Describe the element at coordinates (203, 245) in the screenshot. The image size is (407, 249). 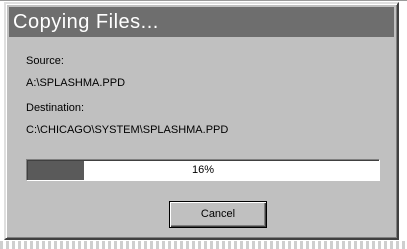
I see `background-remnant` at that location.